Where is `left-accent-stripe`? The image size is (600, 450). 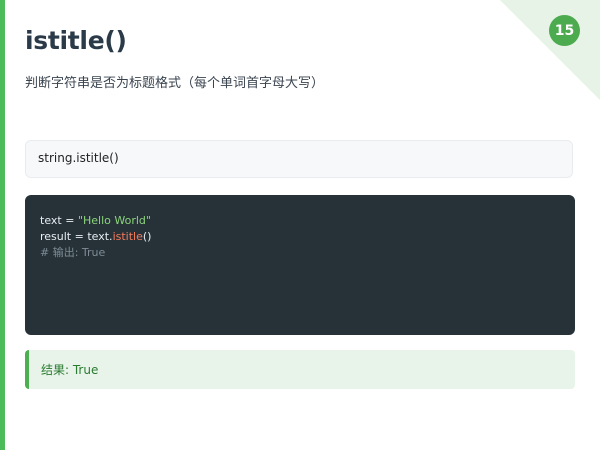 left-accent-stripe is located at coordinates (2, 225).